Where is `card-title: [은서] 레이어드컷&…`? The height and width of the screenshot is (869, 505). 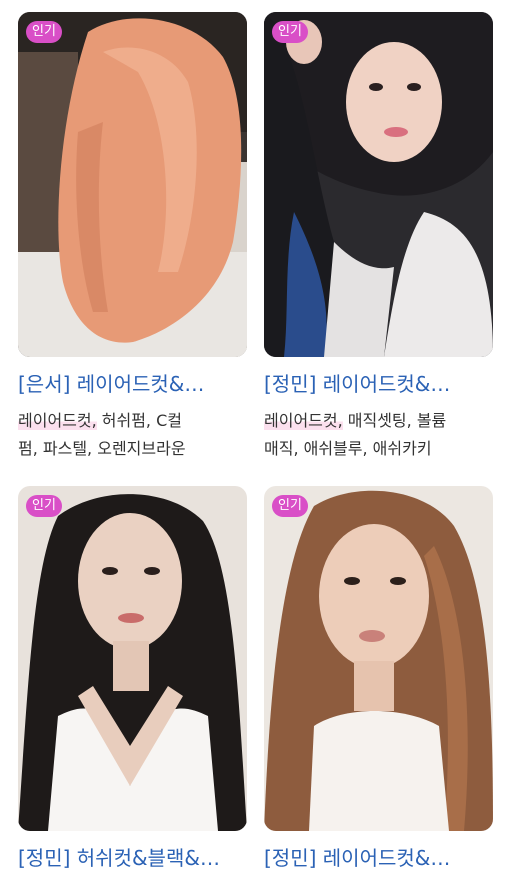
card-title: [은서] 레이어드컷&… is located at coordinates (133, 384).